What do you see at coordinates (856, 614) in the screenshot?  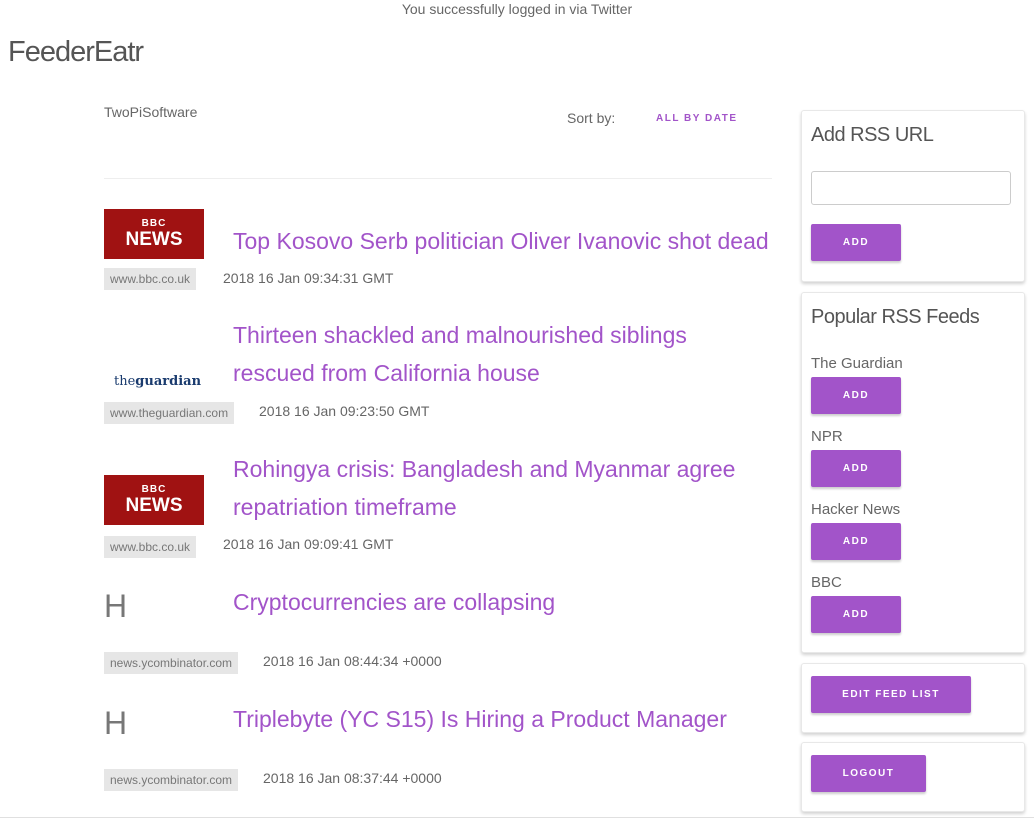 I see `add-bbc-button: ADD` at bounding box center [856, 614].